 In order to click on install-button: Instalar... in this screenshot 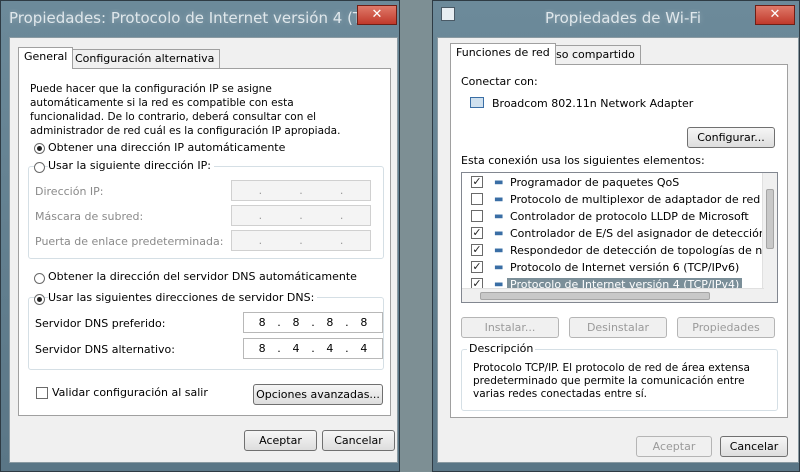, I will do `click(510, 327)`.